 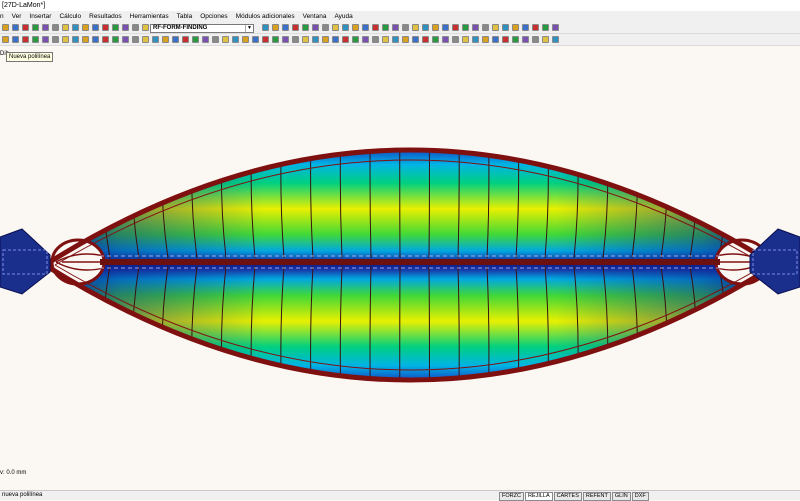 What do you see at coordinates (2, 16) in the screenshot?
I see `menu-item: n` at bounding box center [2, 16].